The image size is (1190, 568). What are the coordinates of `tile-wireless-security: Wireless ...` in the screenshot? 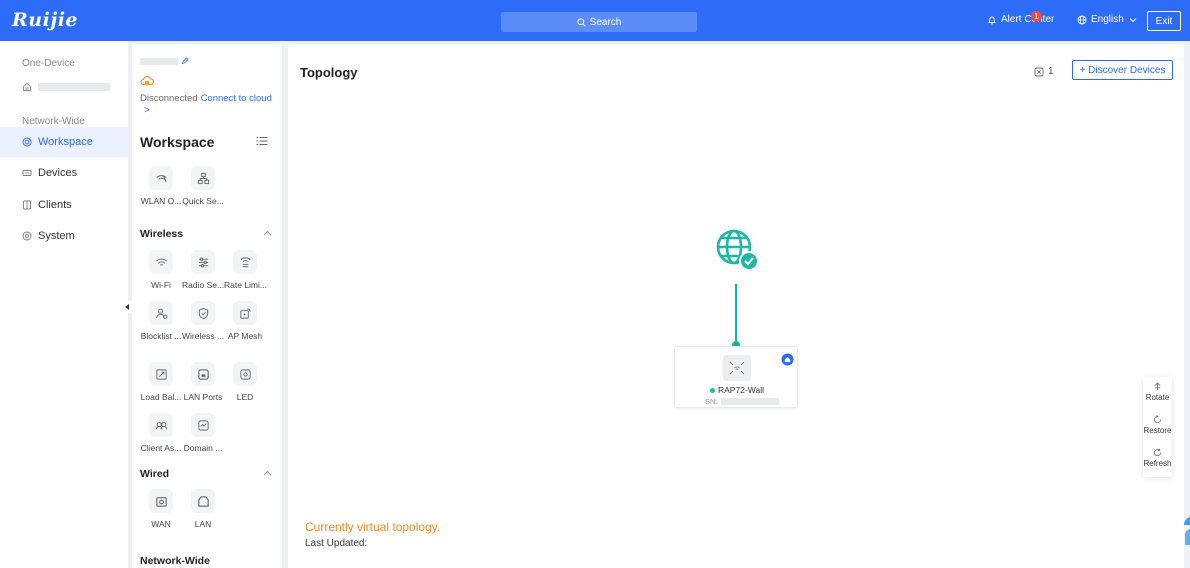 It's located at (203, 321).